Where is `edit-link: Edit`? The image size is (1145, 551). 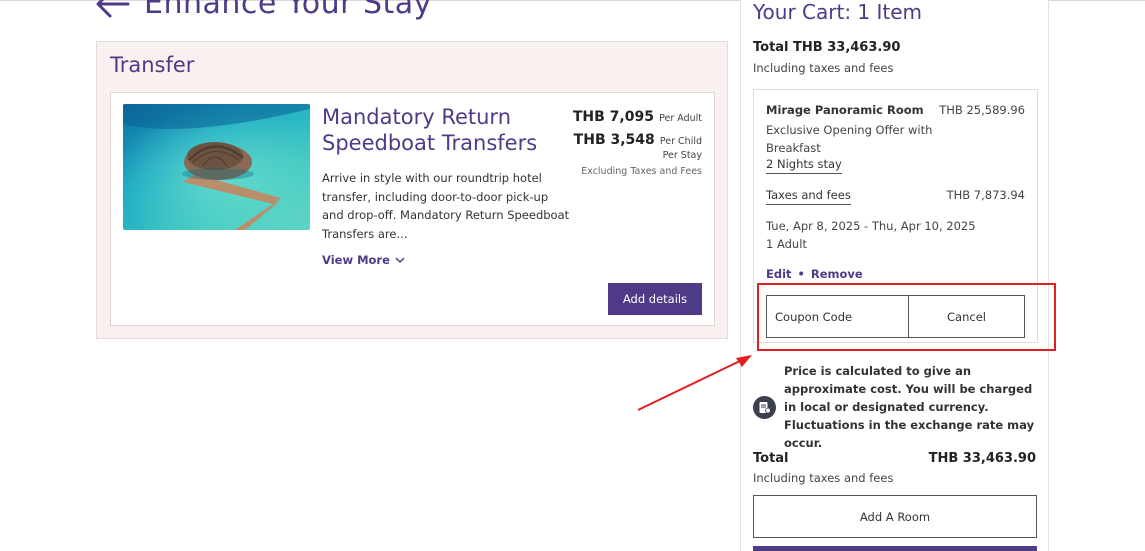 edit-link: Edit is located at coordinates (779, 274).